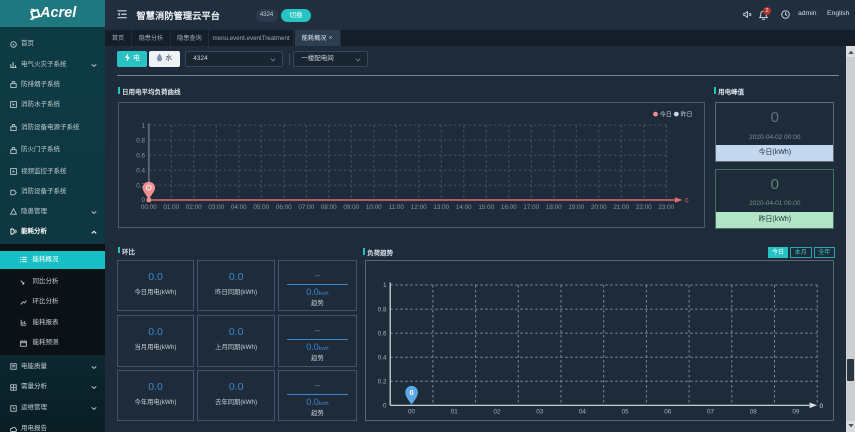 This screenshot has width=855, height=432. I want to click on svg-text: 今日, so click(665, 115).